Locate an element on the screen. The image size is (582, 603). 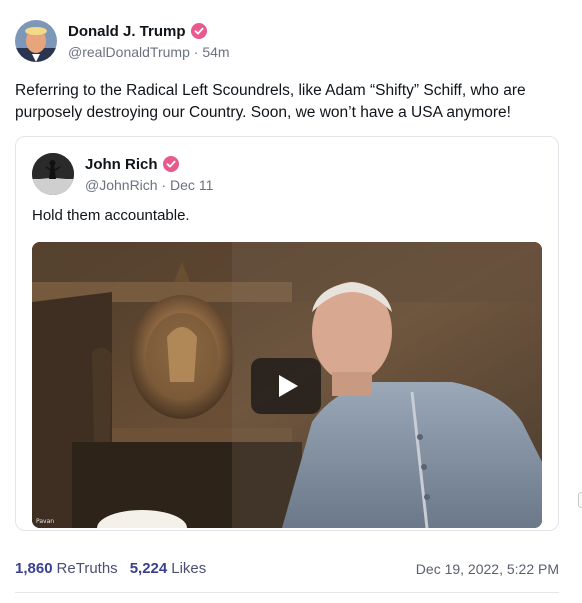
quoted-author-avatar is located at coordinates (53, 174).